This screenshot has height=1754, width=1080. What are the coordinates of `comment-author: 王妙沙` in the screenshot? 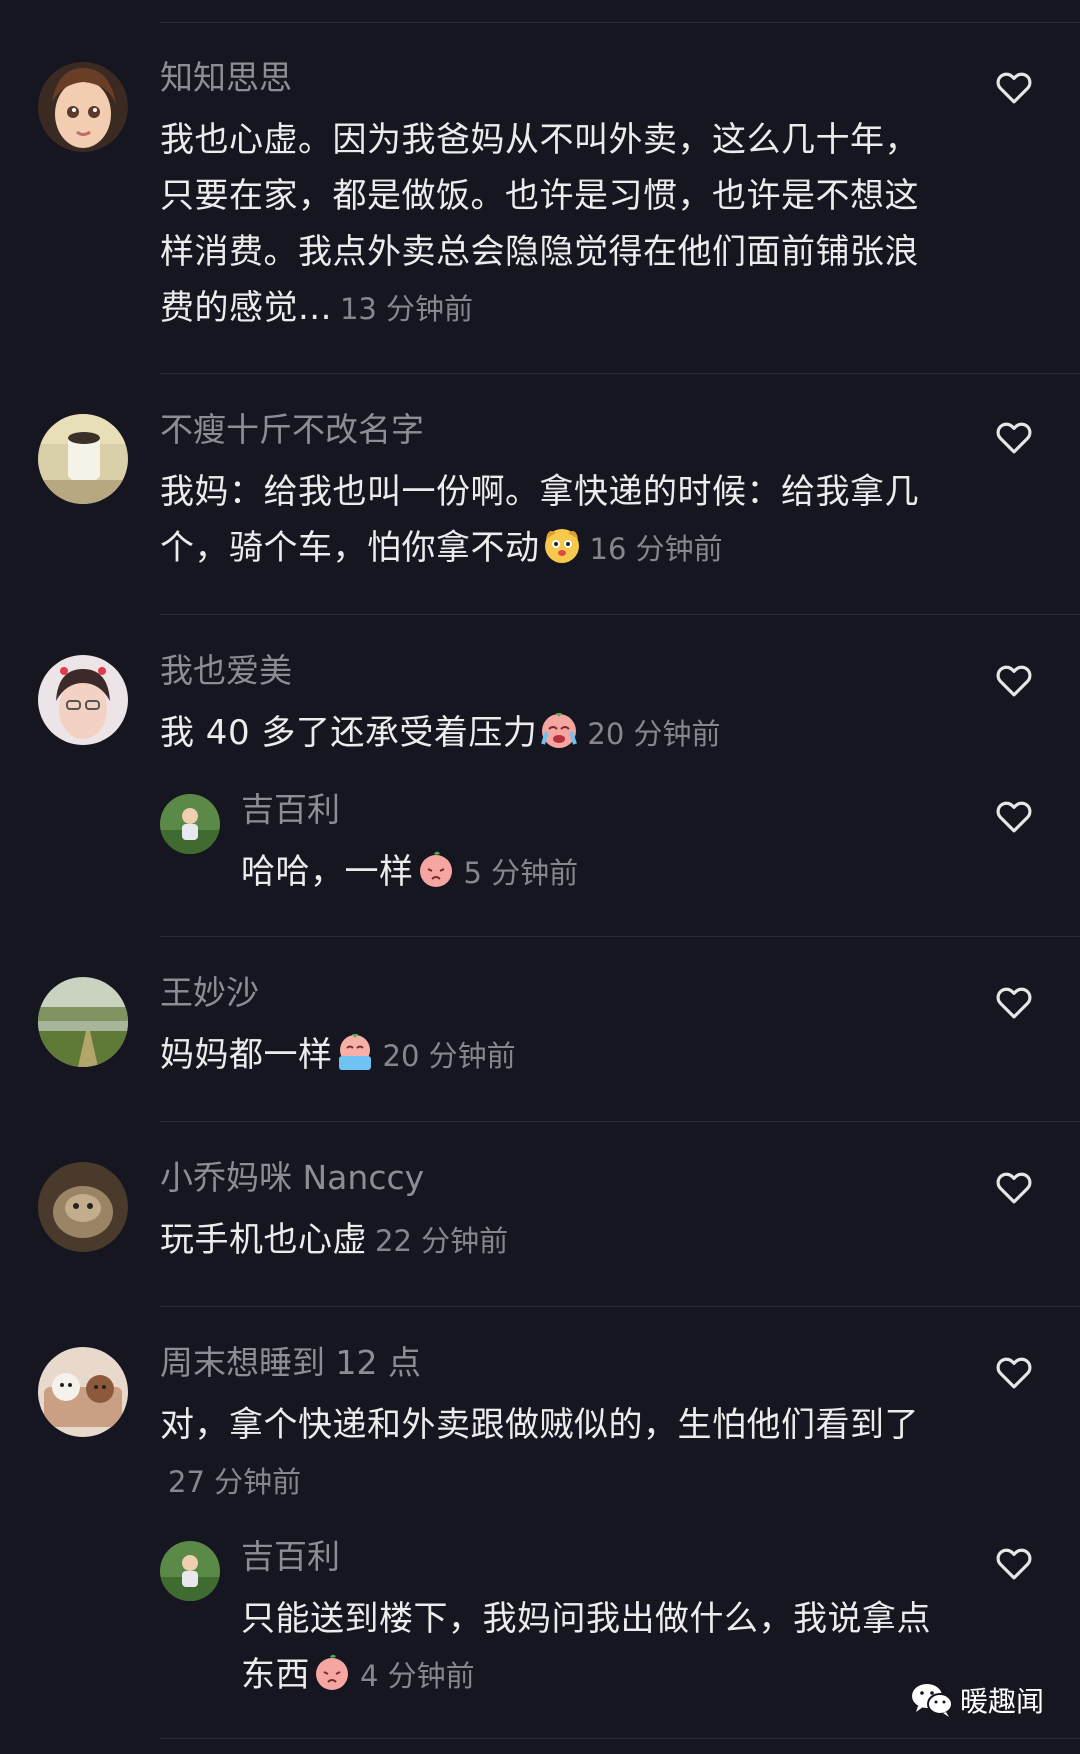 It's located at (545, 993).